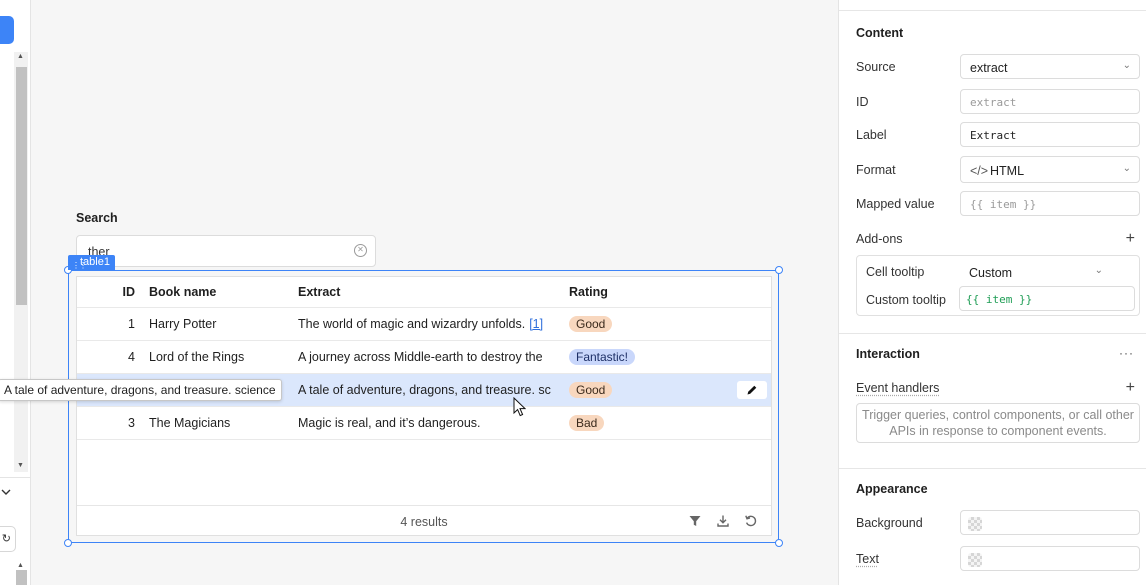 The width and height of the screenshot is (1146, 585). What do you see at coordinates (1050, 203) in the screenshot?
I see `mapped-value-input: {{ item }}` at bounding box center [1050, 203].